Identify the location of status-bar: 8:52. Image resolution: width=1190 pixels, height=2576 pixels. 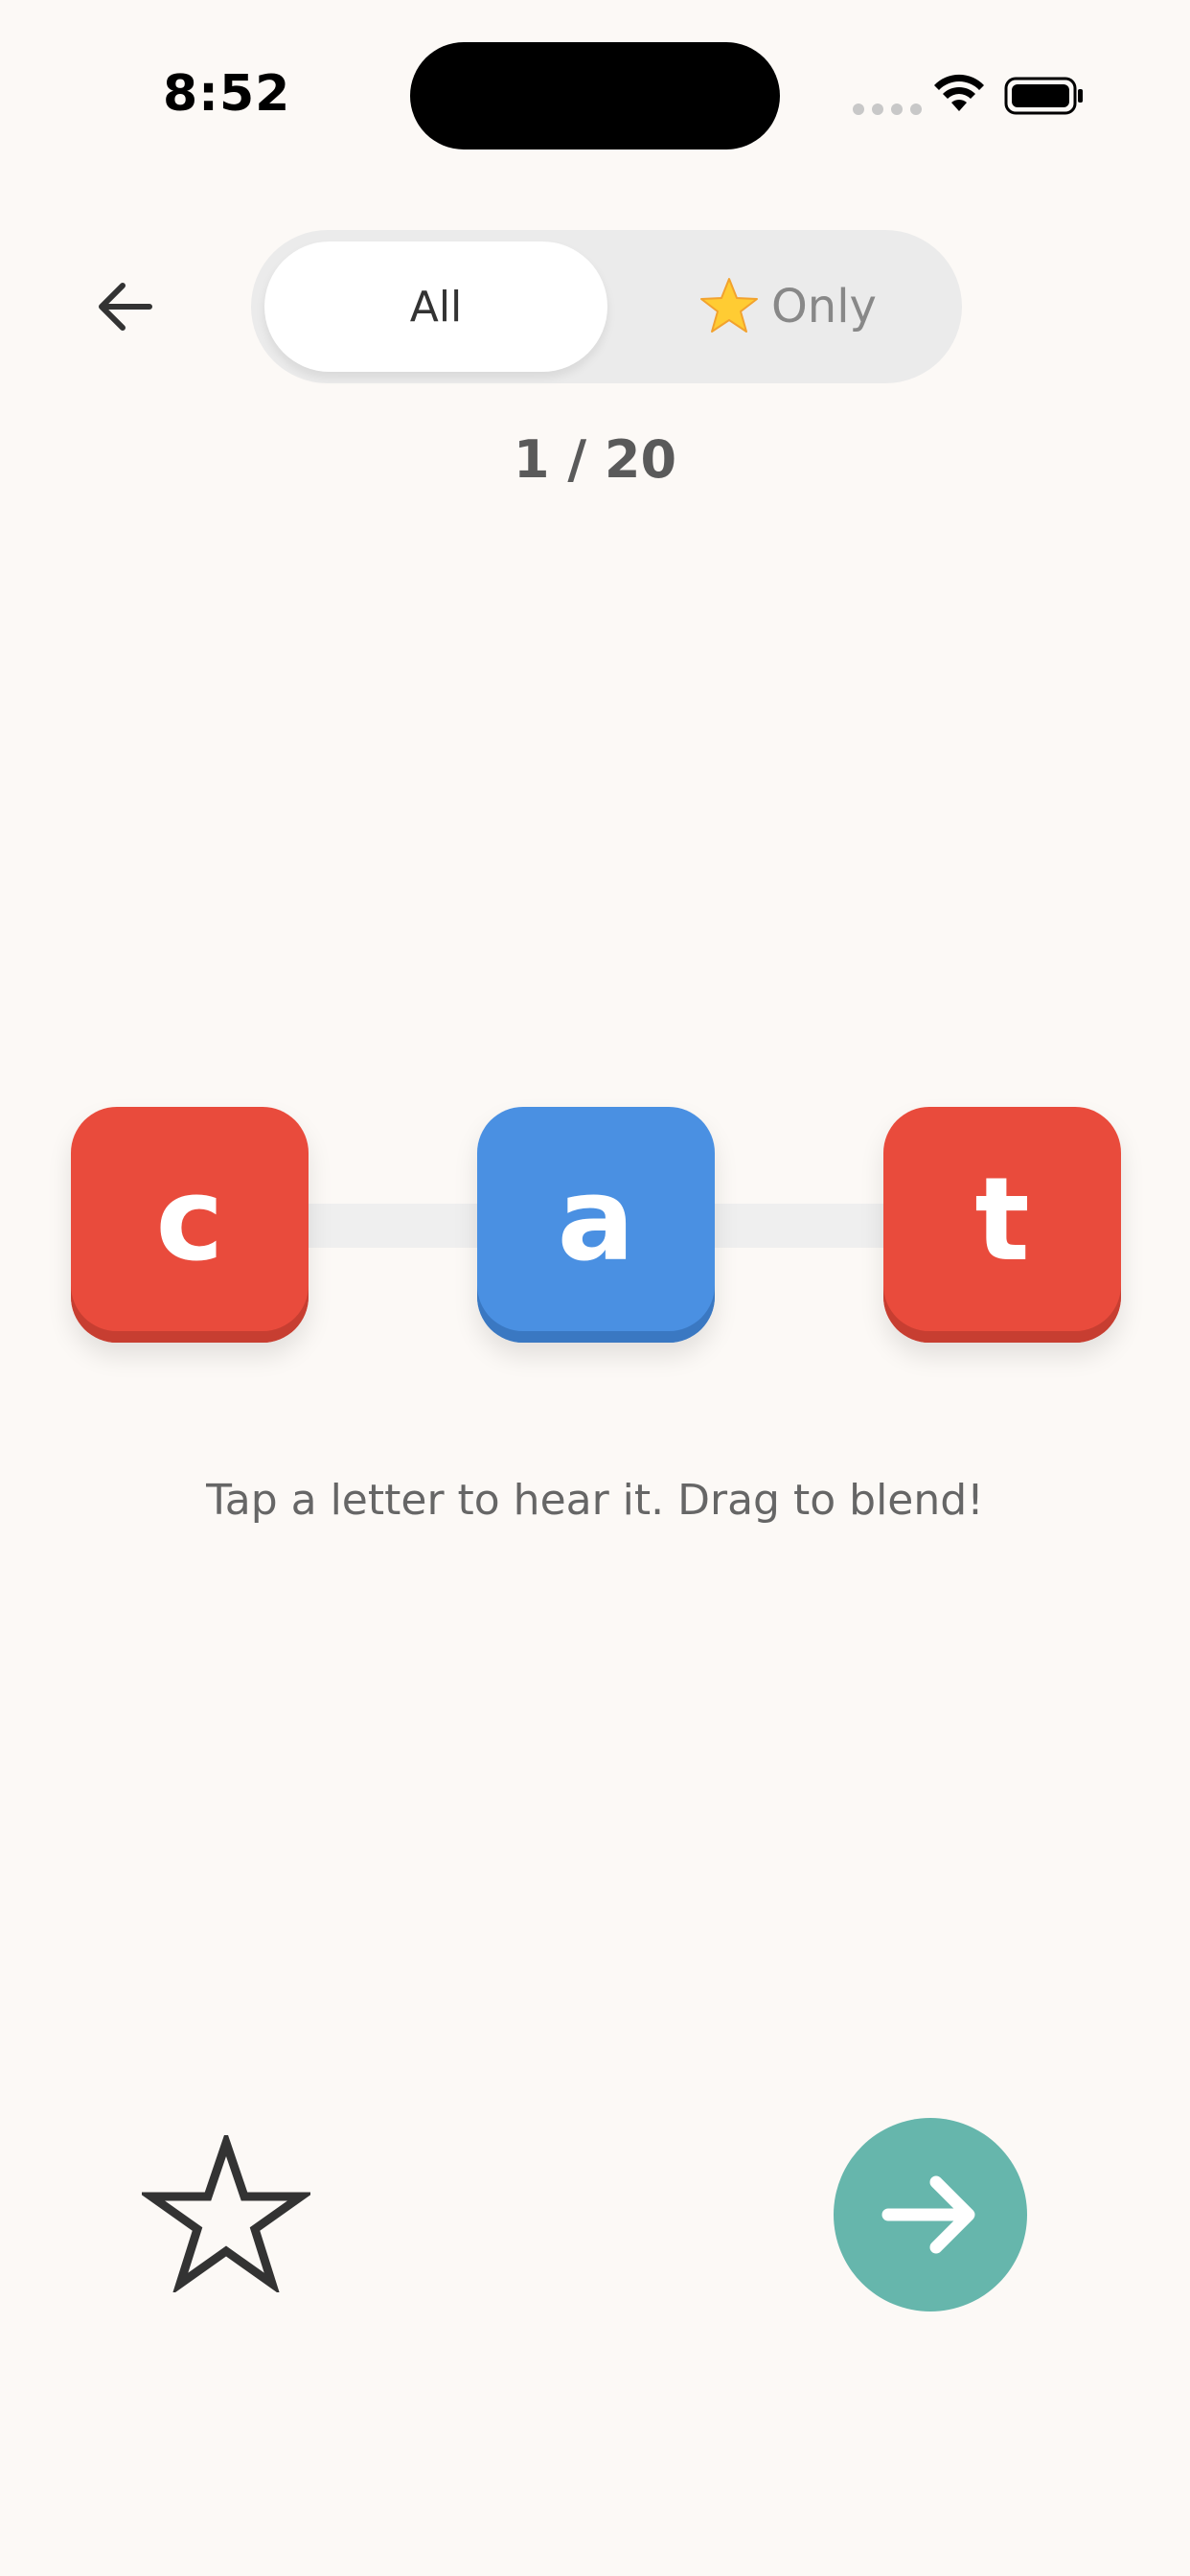
(595, 86).